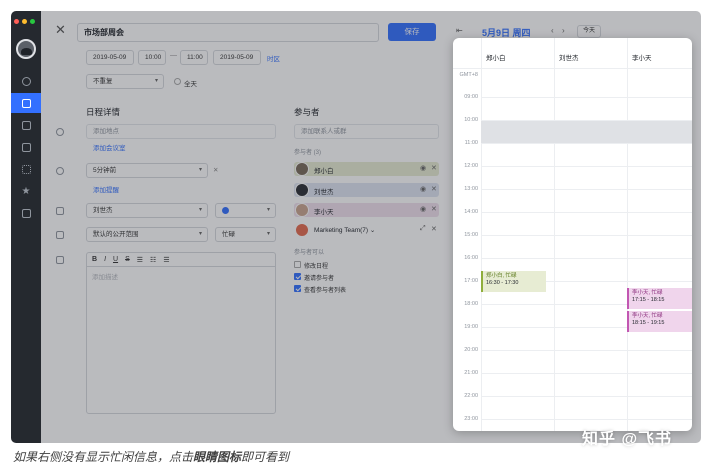 Image resolution: width=720 pixels, height=466 pixels. What do you see at coordinates (228, 32) in the screenshot?
I see `event-title-input: 市场部周会` at bounding box center [228, 32].